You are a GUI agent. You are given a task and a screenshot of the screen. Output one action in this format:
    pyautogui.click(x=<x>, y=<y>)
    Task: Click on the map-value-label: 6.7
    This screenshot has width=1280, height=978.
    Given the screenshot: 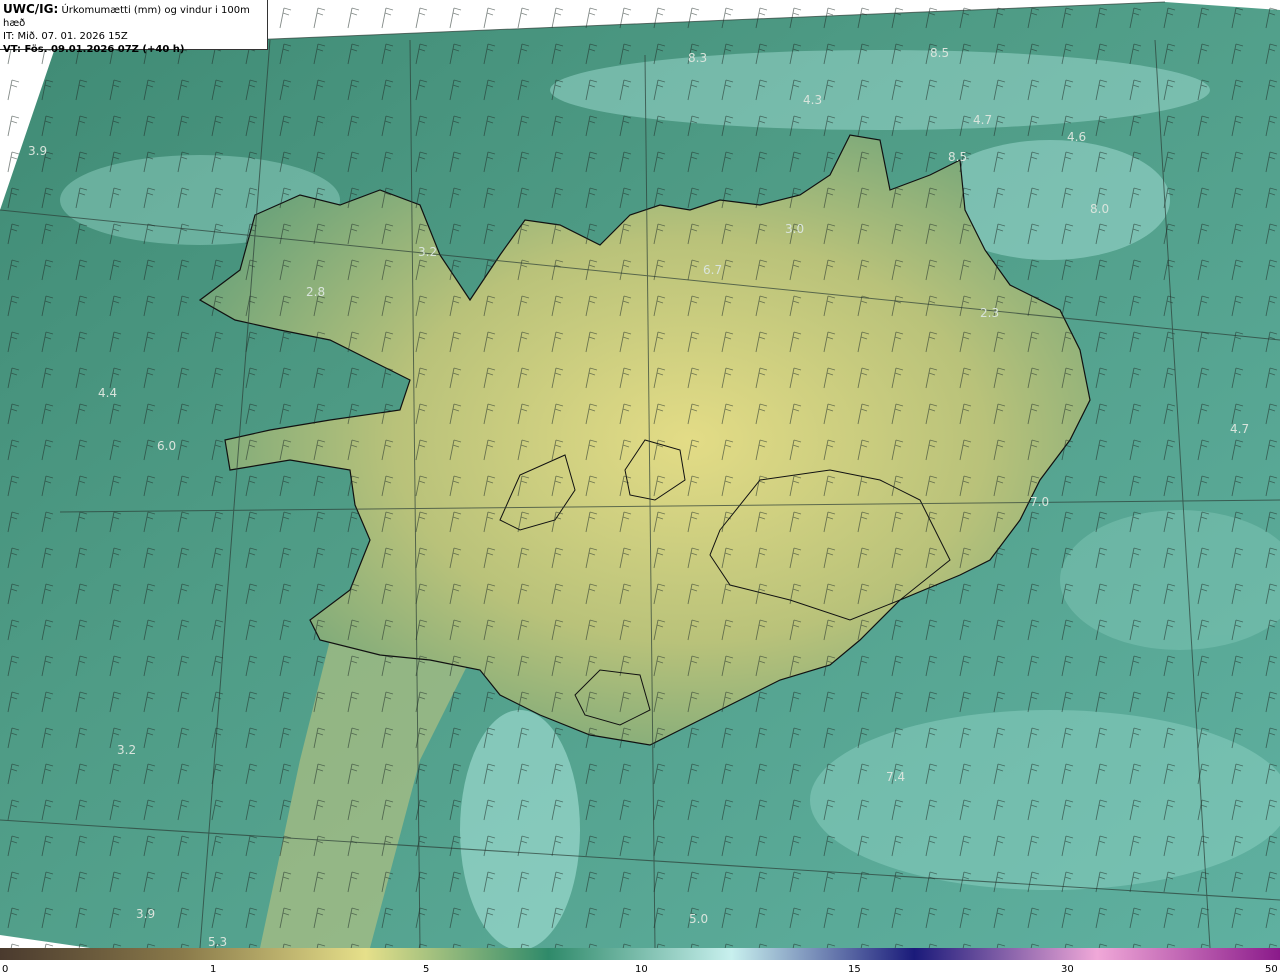 What is the action you would take?
    pyautogui.click(x=712, y=270)
    